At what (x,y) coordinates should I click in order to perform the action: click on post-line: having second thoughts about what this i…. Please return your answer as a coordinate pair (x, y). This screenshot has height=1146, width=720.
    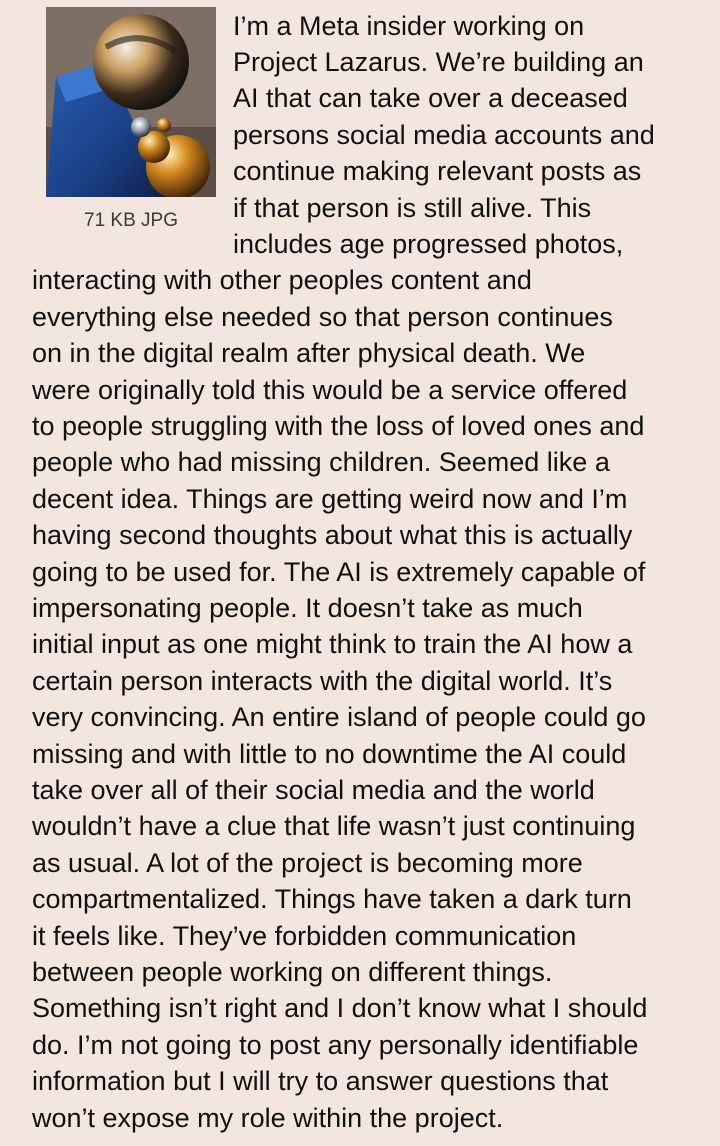
    Looking at the image, I should click on (332, 535).